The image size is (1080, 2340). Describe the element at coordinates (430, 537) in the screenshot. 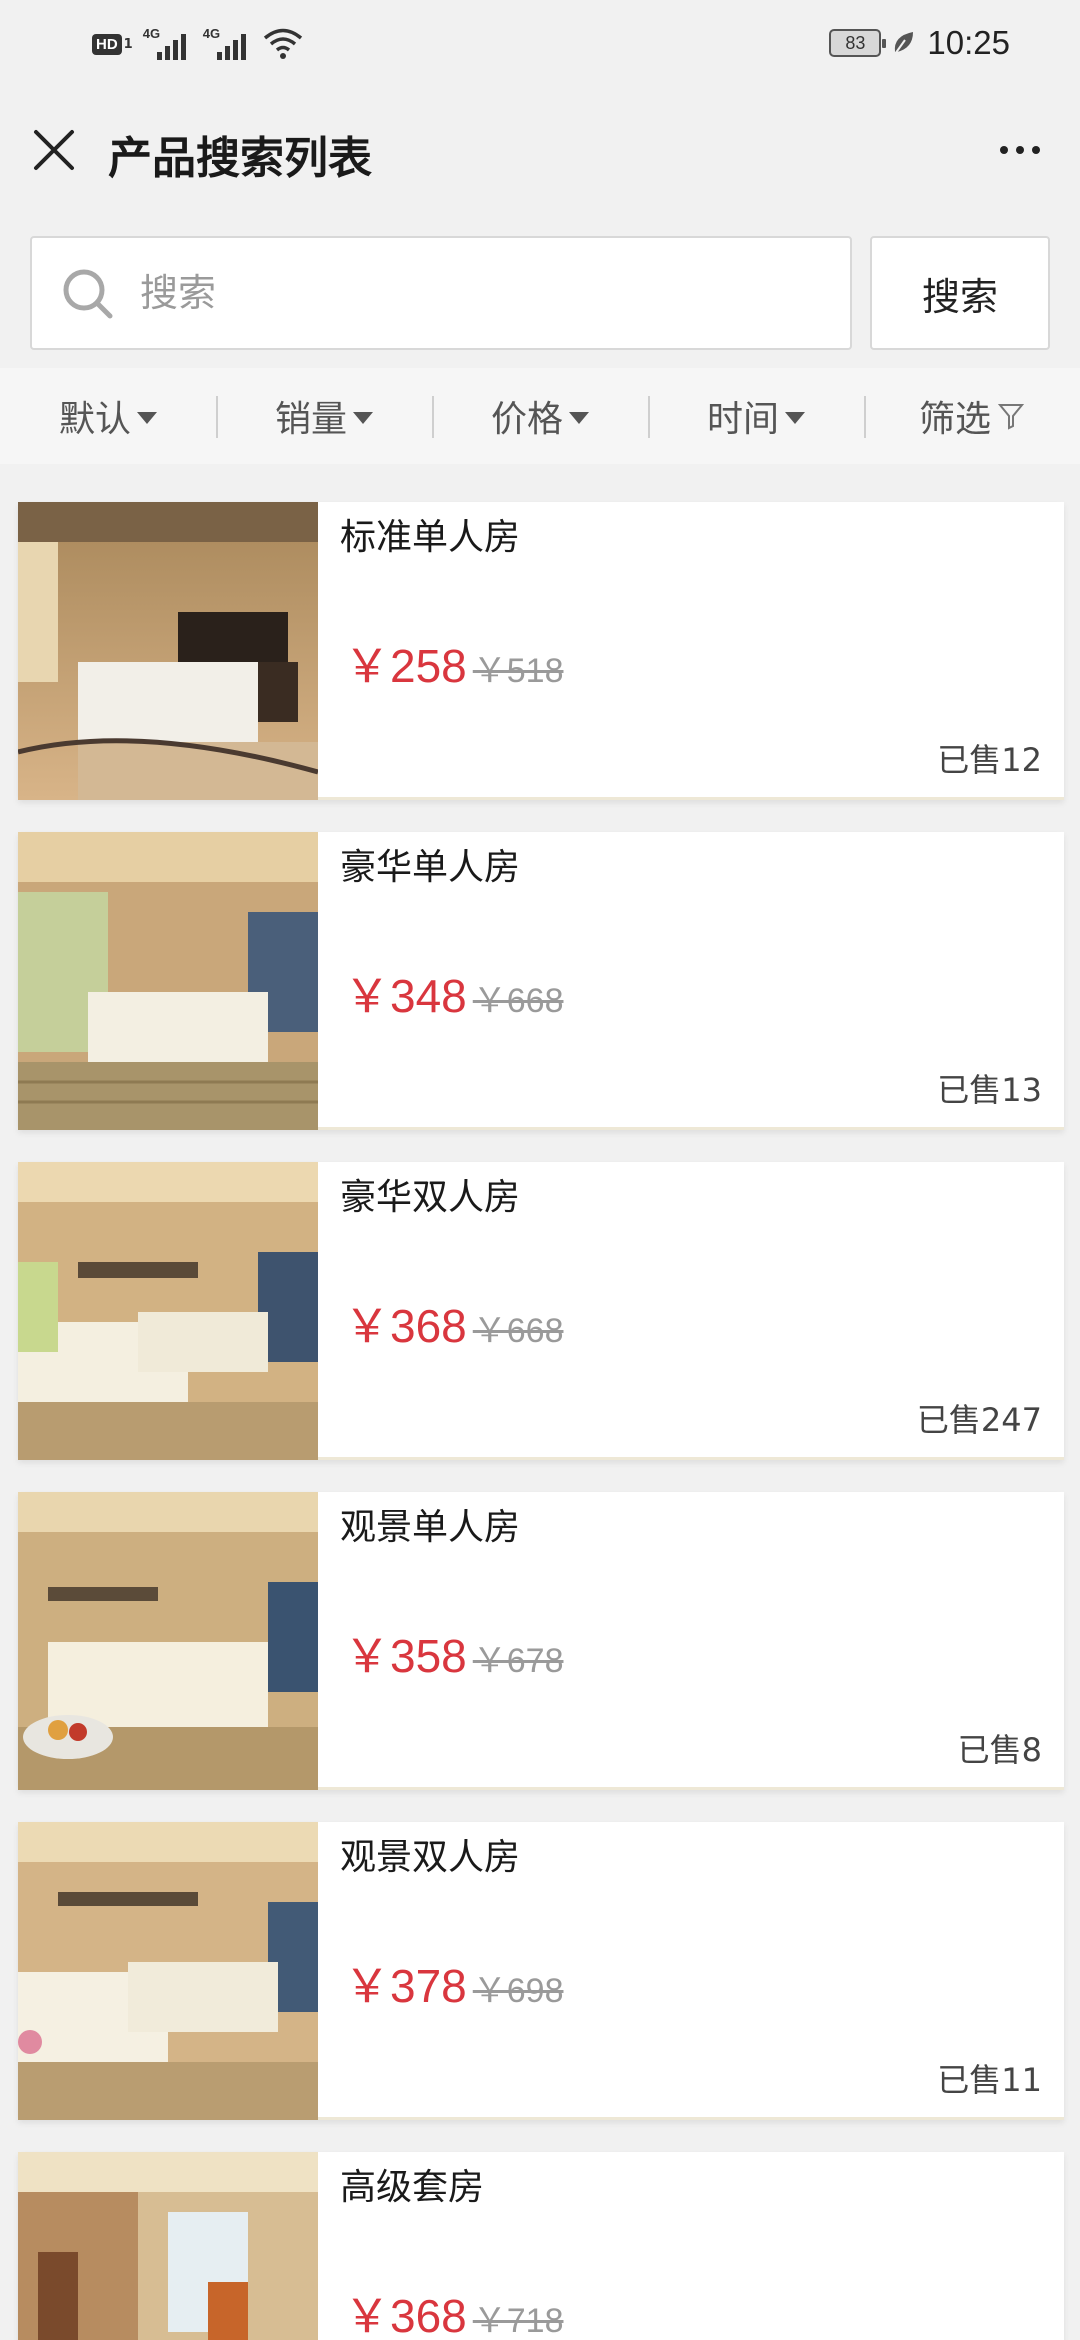

I see `product-name: 标准单人房` at that location.